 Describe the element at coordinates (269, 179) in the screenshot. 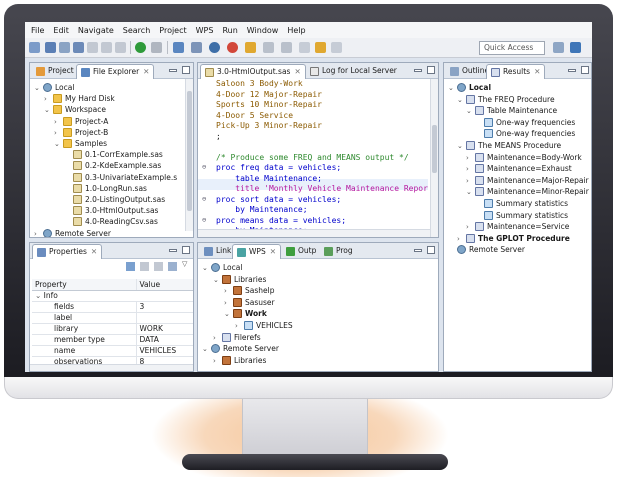

I see `code-line: table Maintenance;` at that location.